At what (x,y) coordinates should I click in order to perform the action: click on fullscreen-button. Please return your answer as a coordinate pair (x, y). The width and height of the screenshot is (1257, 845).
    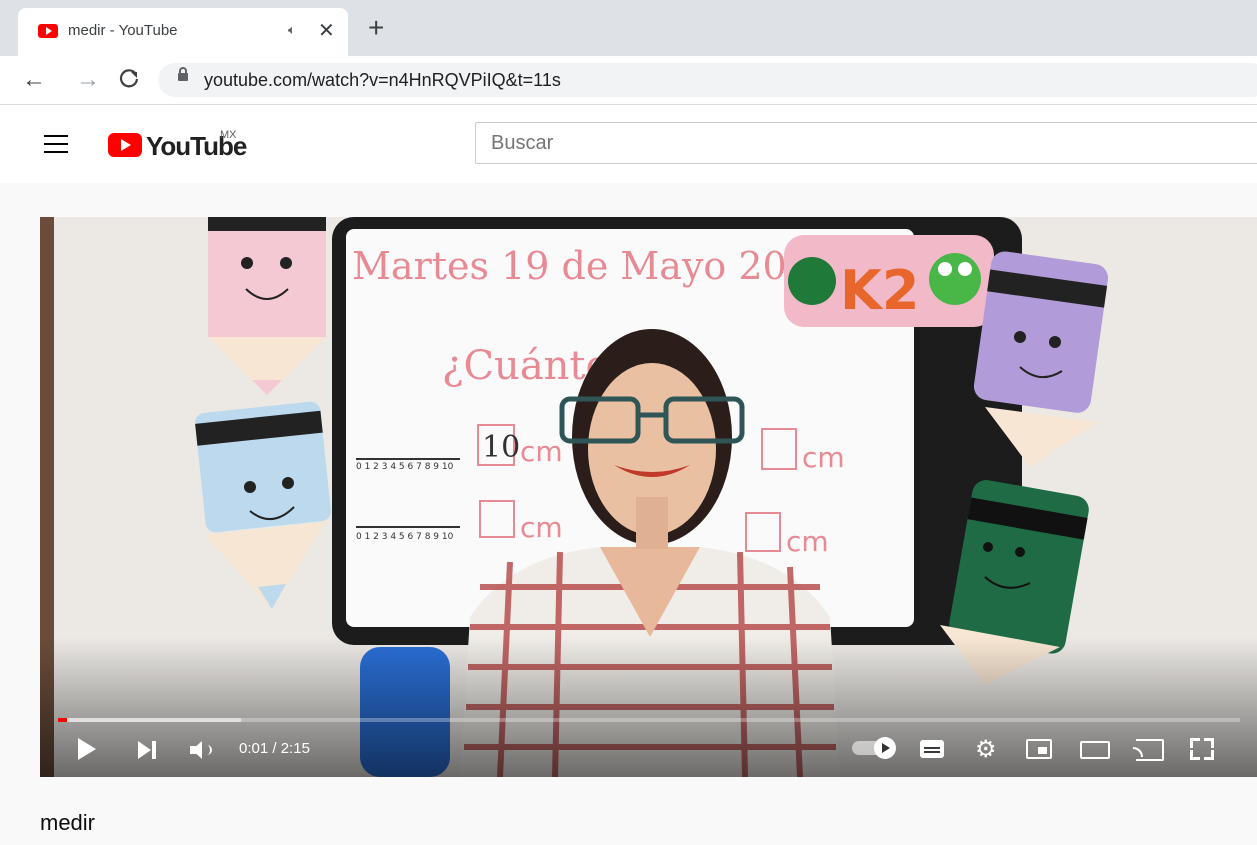
    Looking at the image, I should click on (1202, 749).